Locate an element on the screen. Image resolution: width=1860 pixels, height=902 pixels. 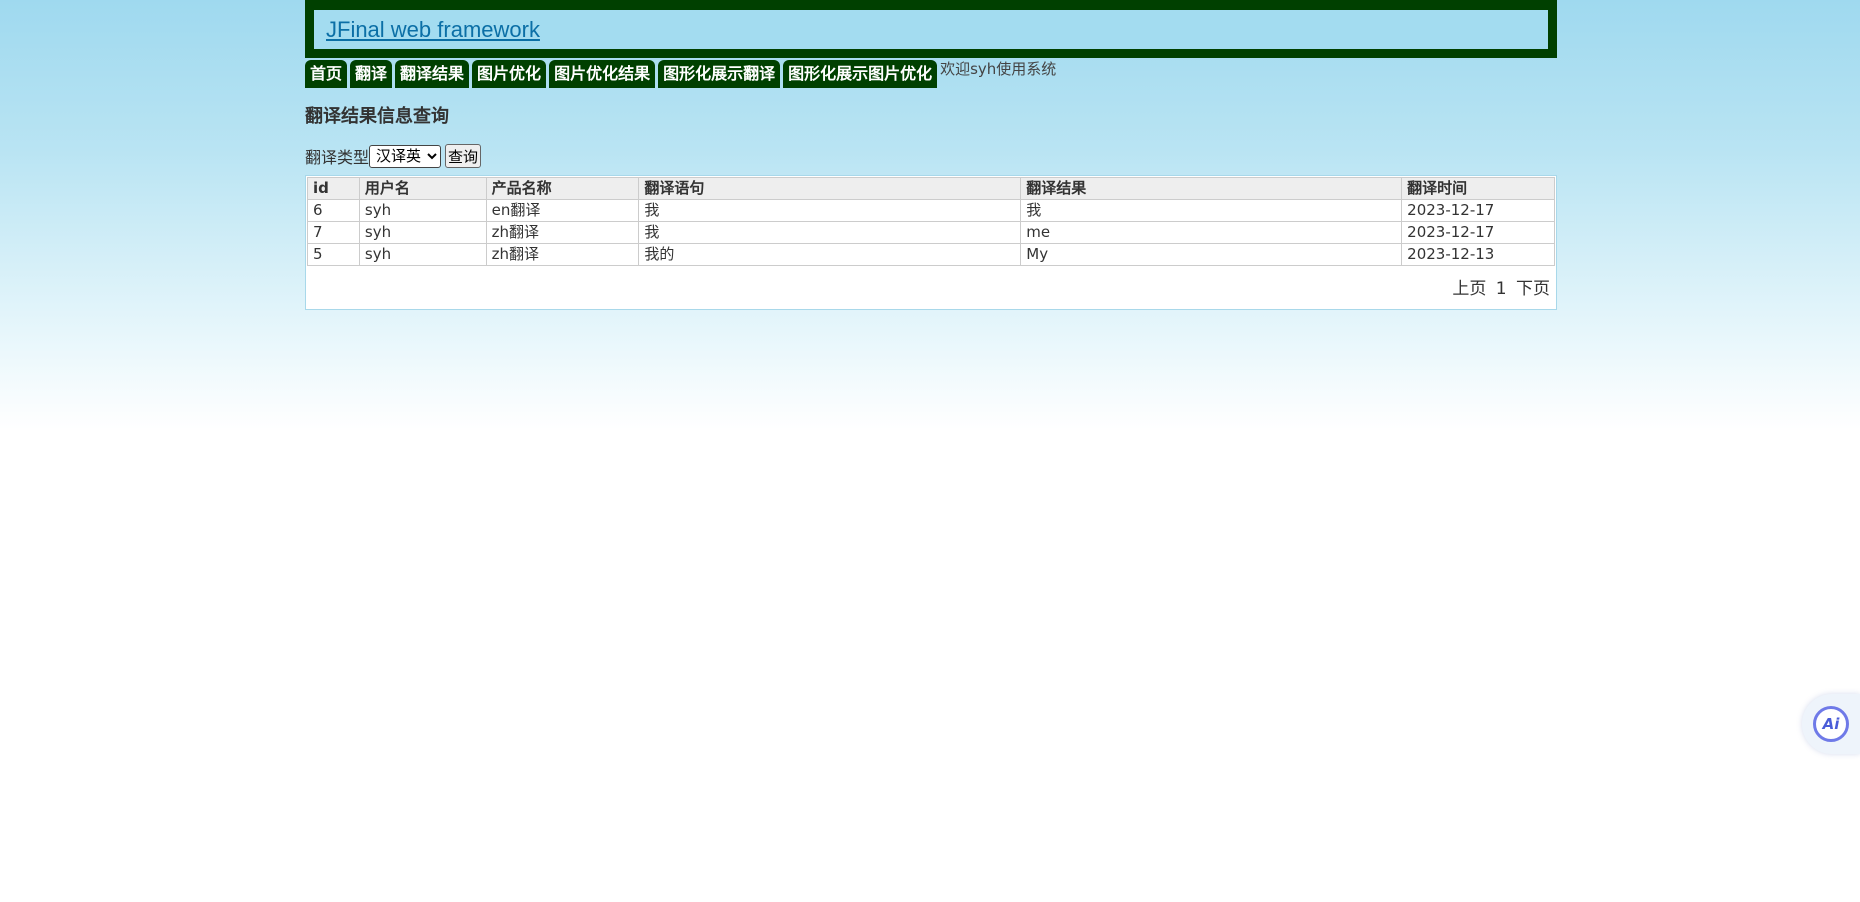
cell-id: 6 is located at coordinates (333, 210).